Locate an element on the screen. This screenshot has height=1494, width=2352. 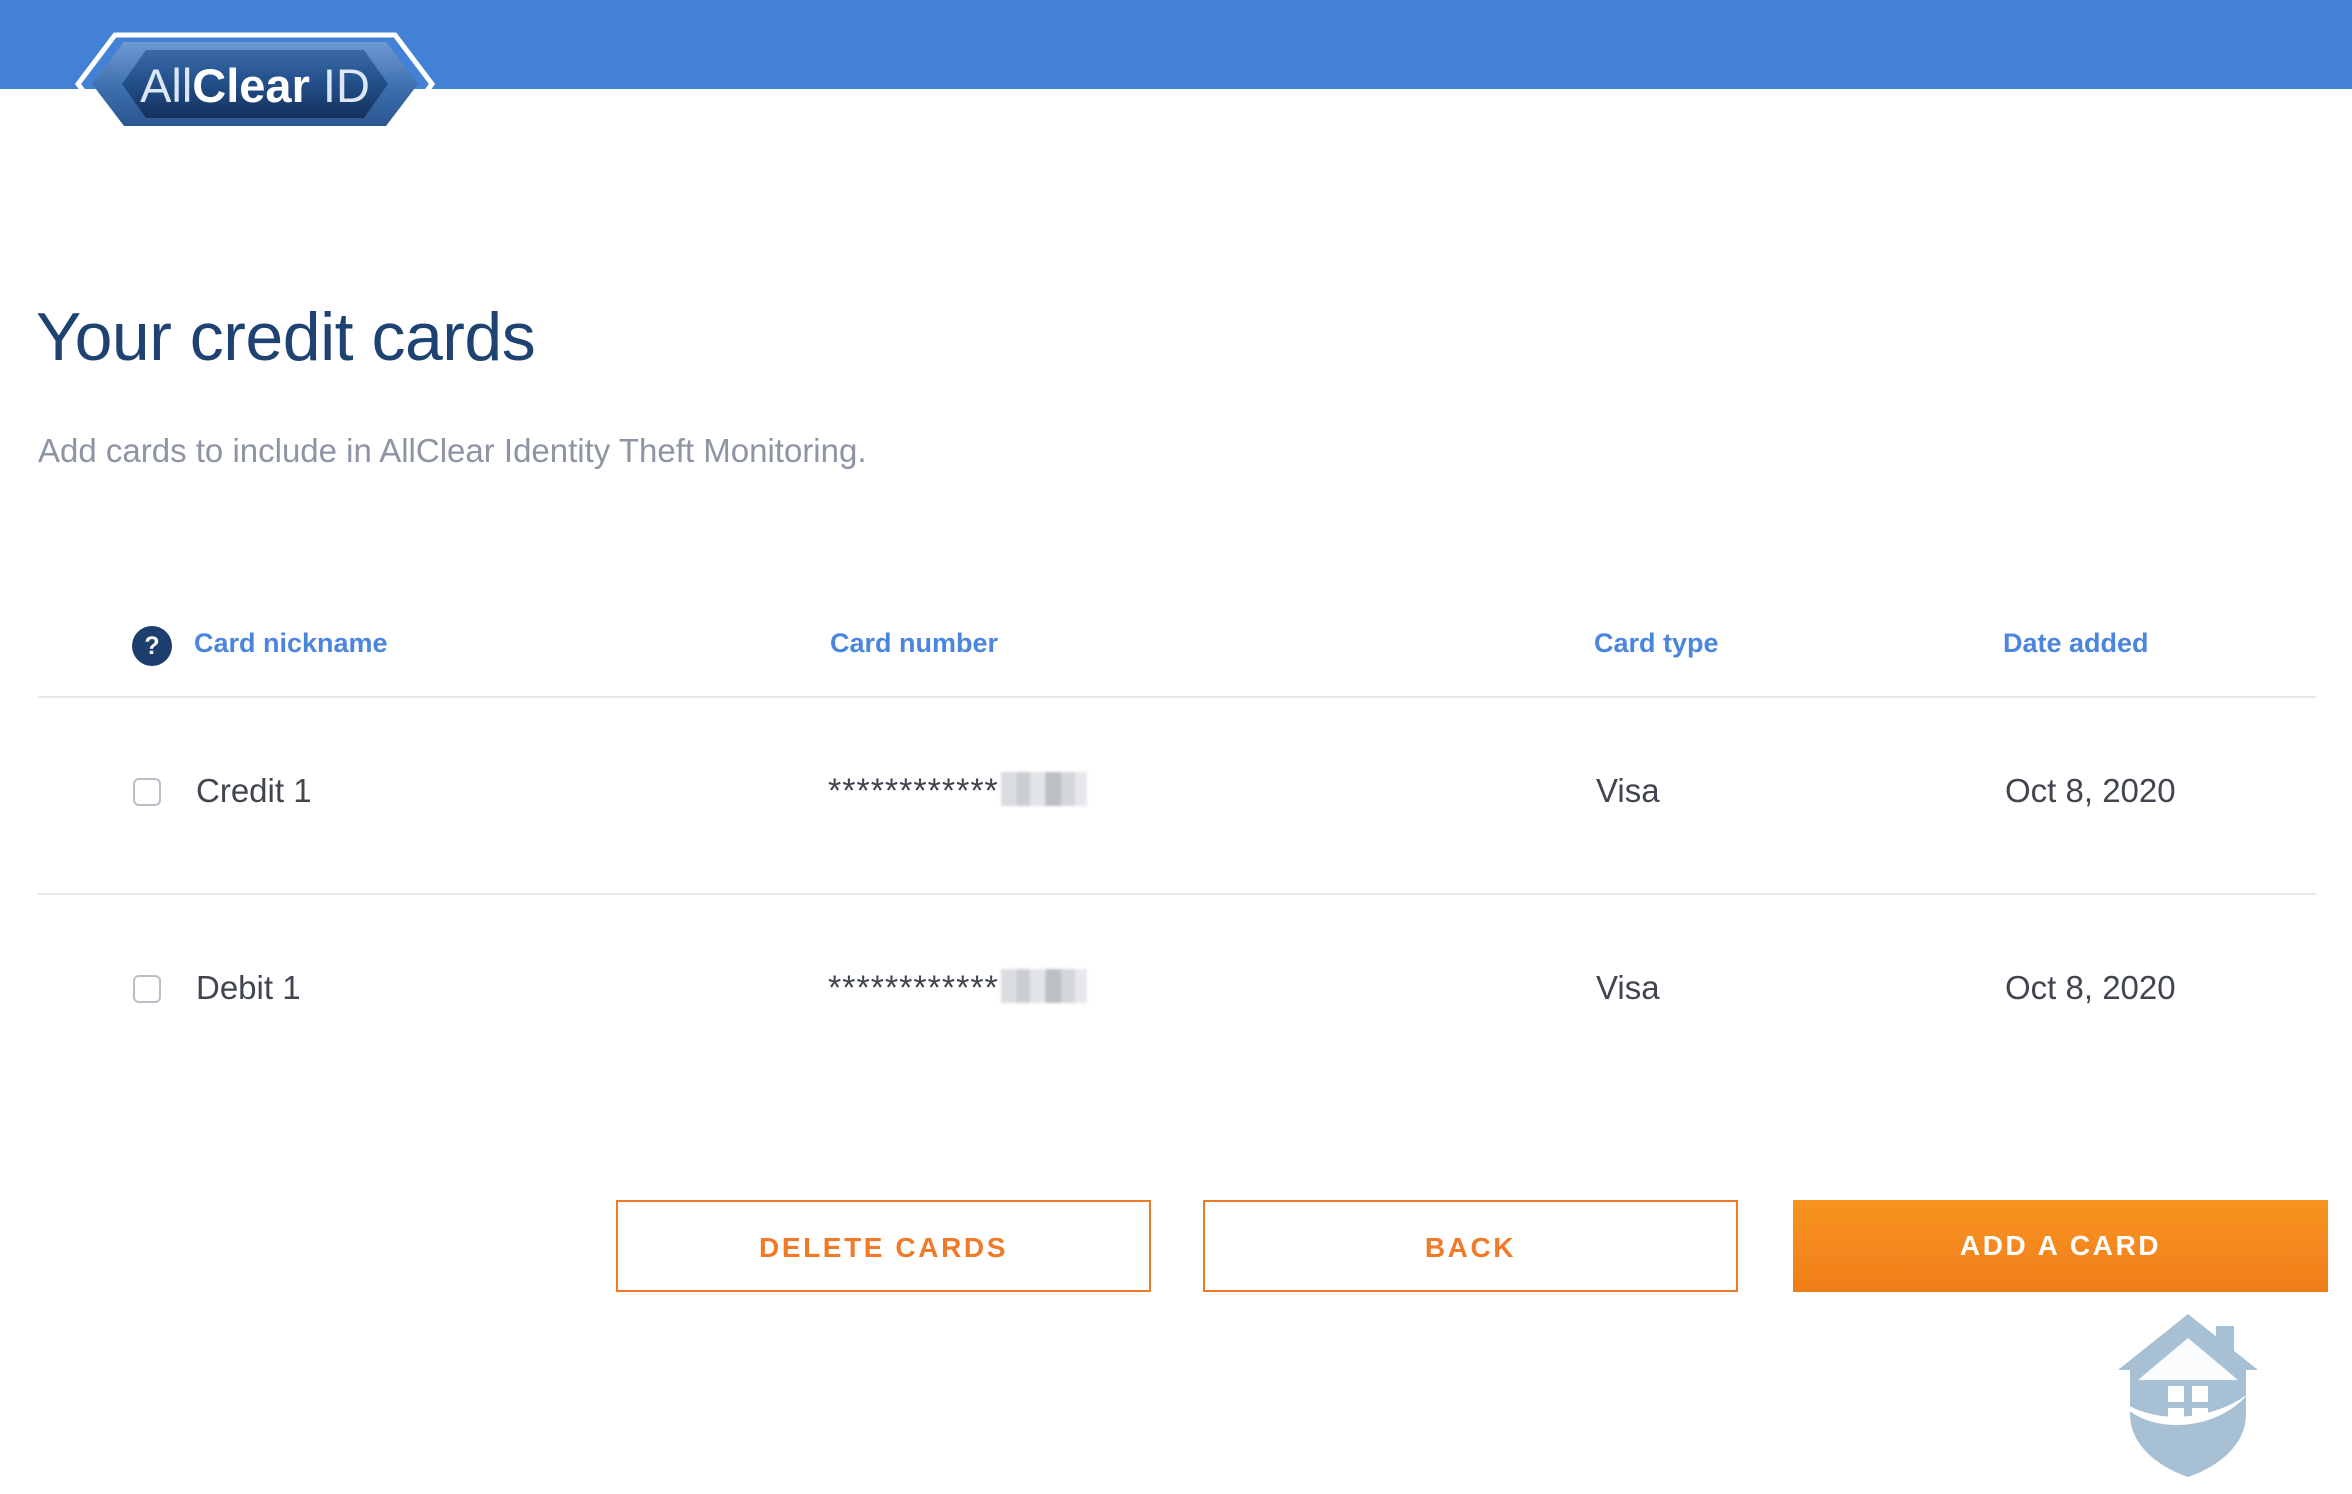
svg-text: AllClear ID is located at coordinates (255, 85).